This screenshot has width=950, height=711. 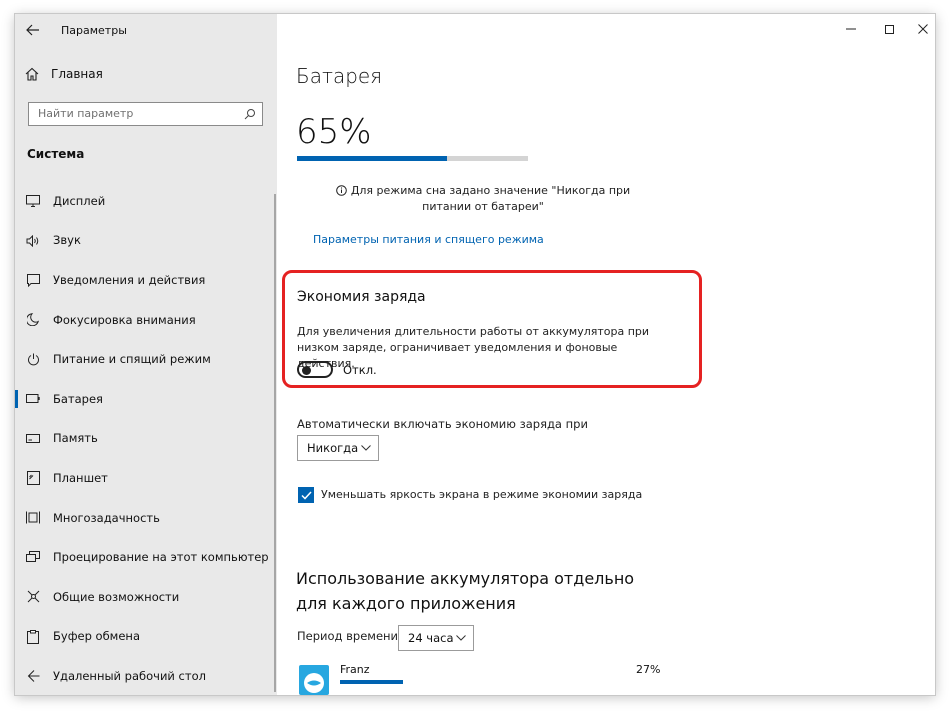 I want to click on app-usage-percent: 27%, so click(x=648, y=669).